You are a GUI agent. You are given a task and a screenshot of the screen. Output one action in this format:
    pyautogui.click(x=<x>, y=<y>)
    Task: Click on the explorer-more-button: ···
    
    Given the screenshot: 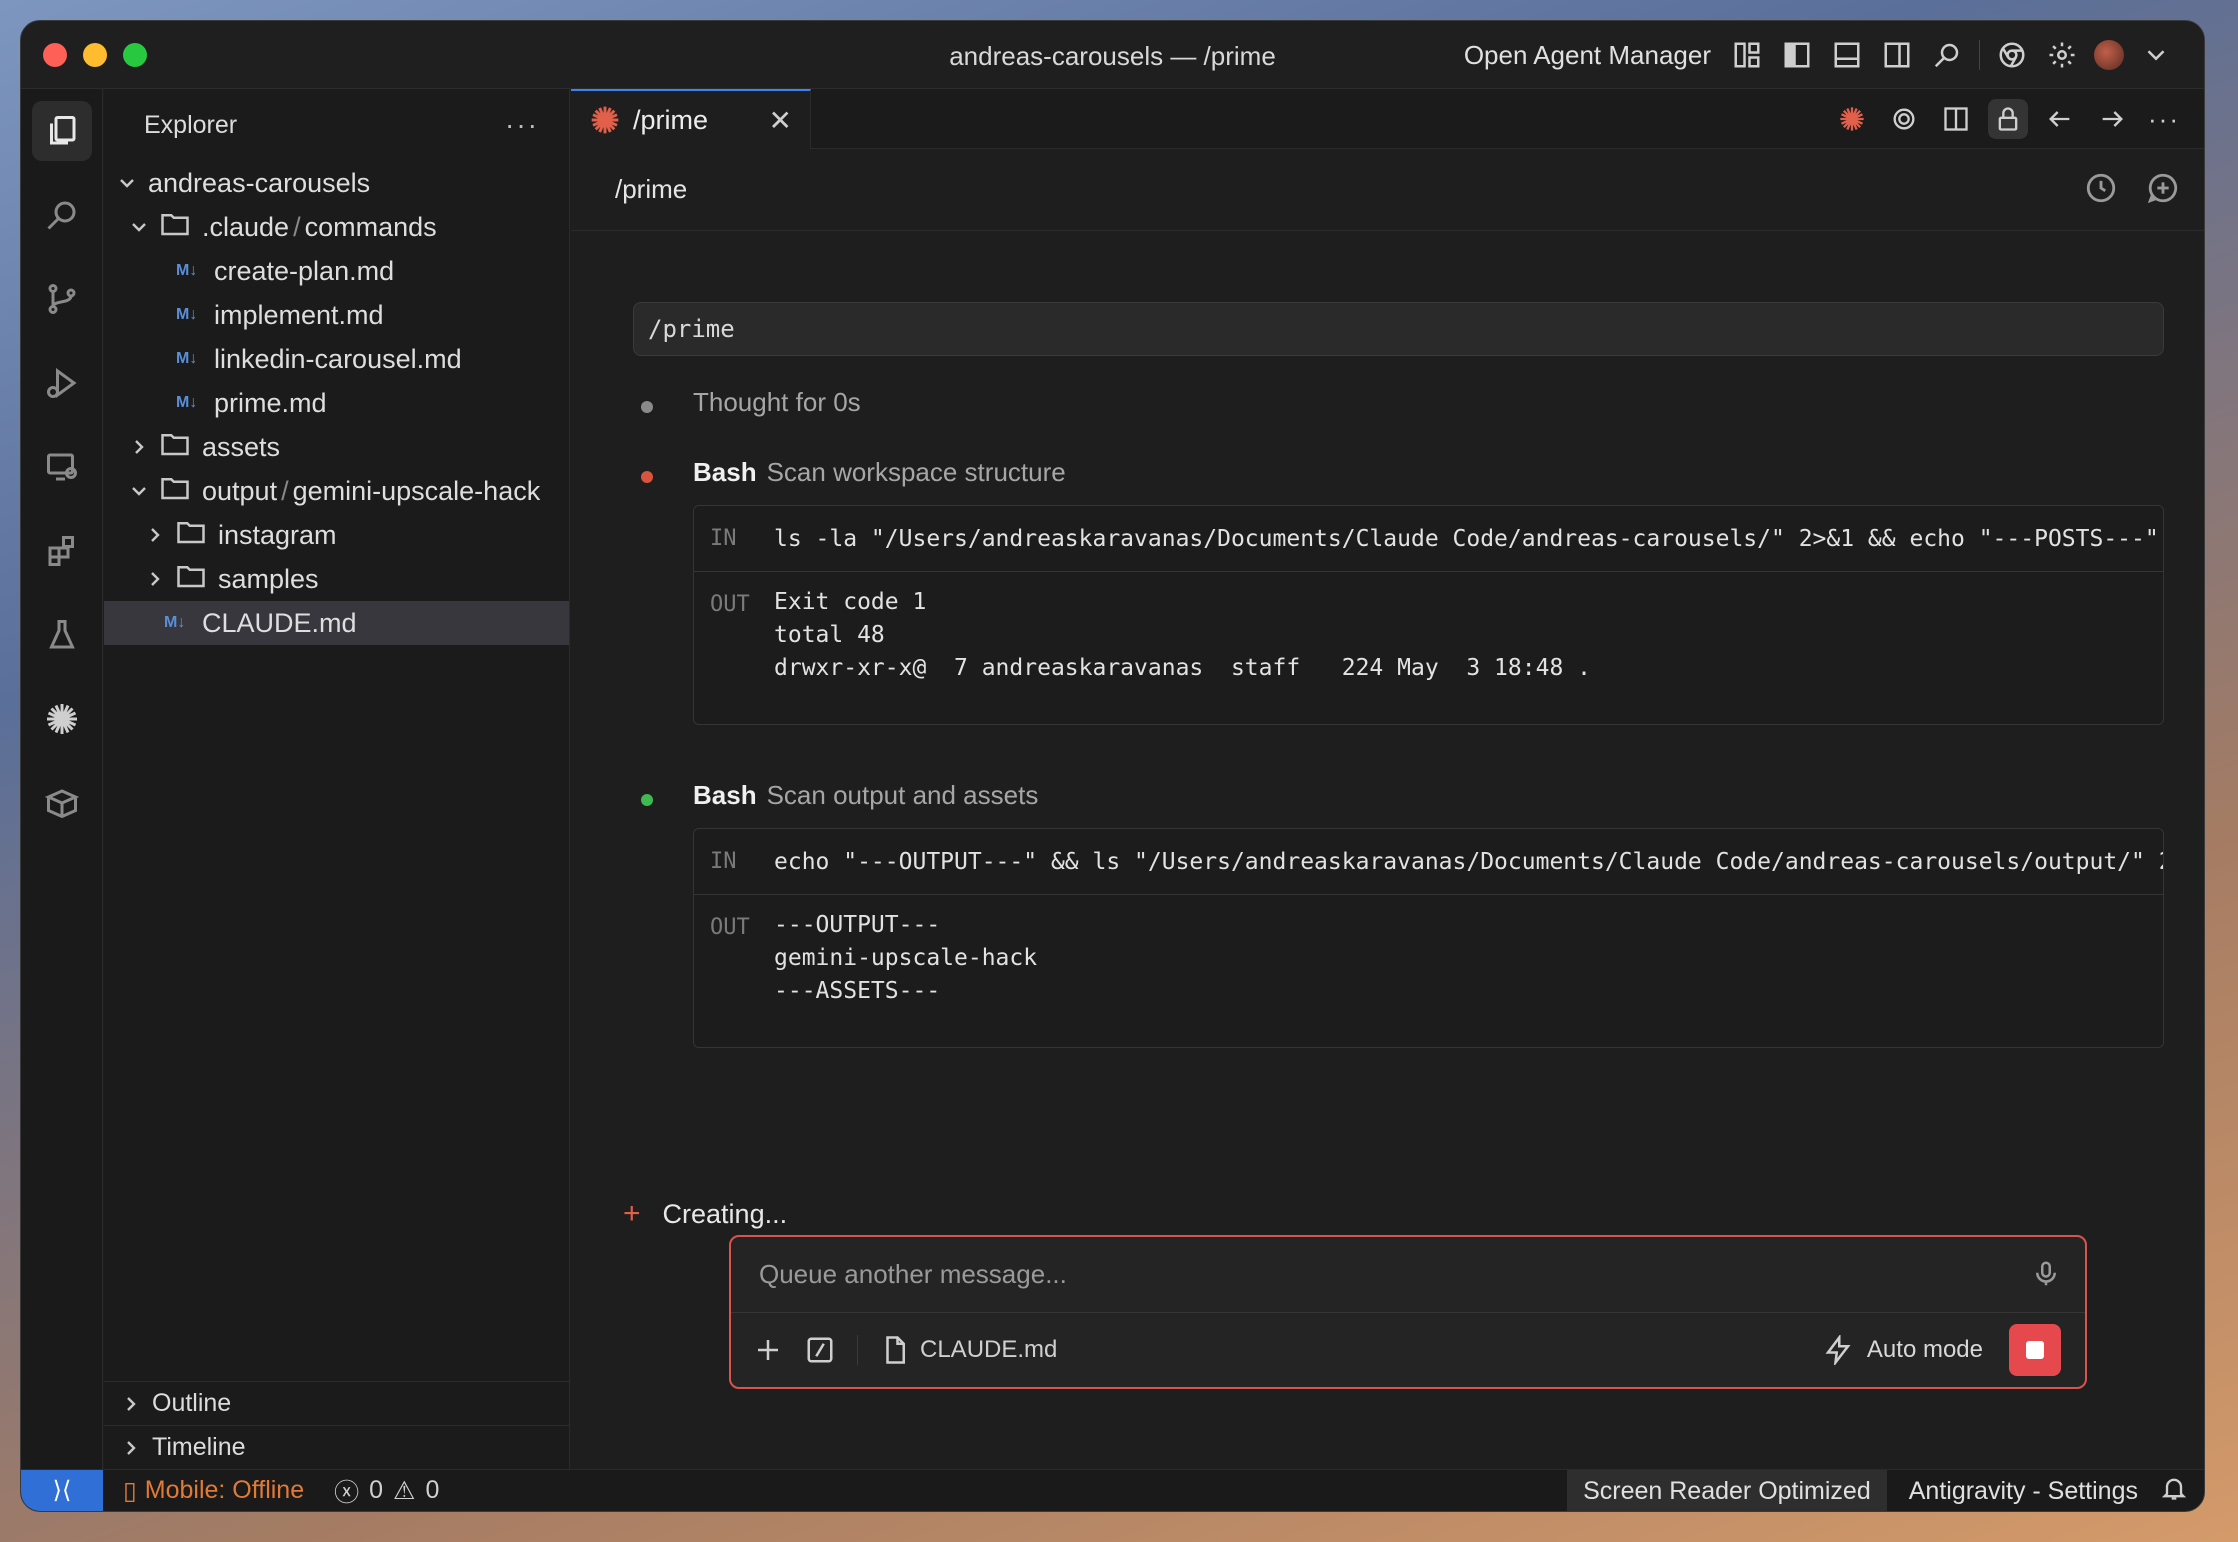 What is the action you would take?
    pyautogui.click(x=522, y=125)
    